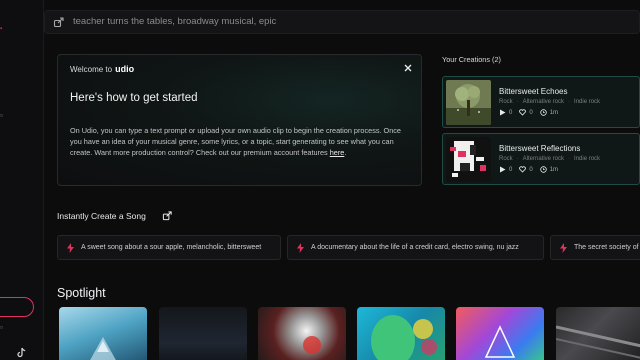 The height and width of the screenshot is (360, 640). I want to click on sidebar-cta-button, so click(17, 307).